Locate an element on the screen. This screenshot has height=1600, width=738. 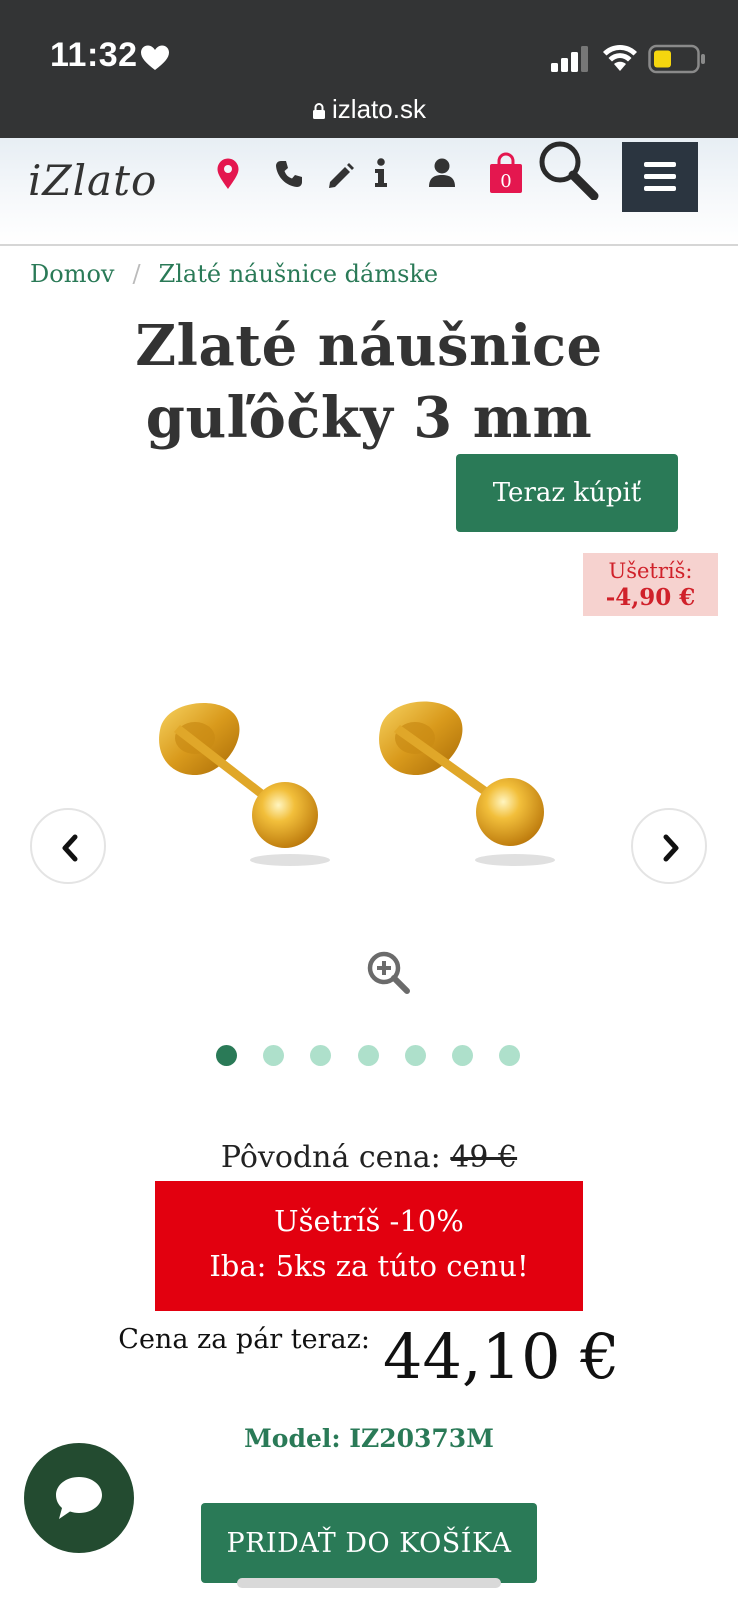
chat-button is located at coordinates (79, 1498).